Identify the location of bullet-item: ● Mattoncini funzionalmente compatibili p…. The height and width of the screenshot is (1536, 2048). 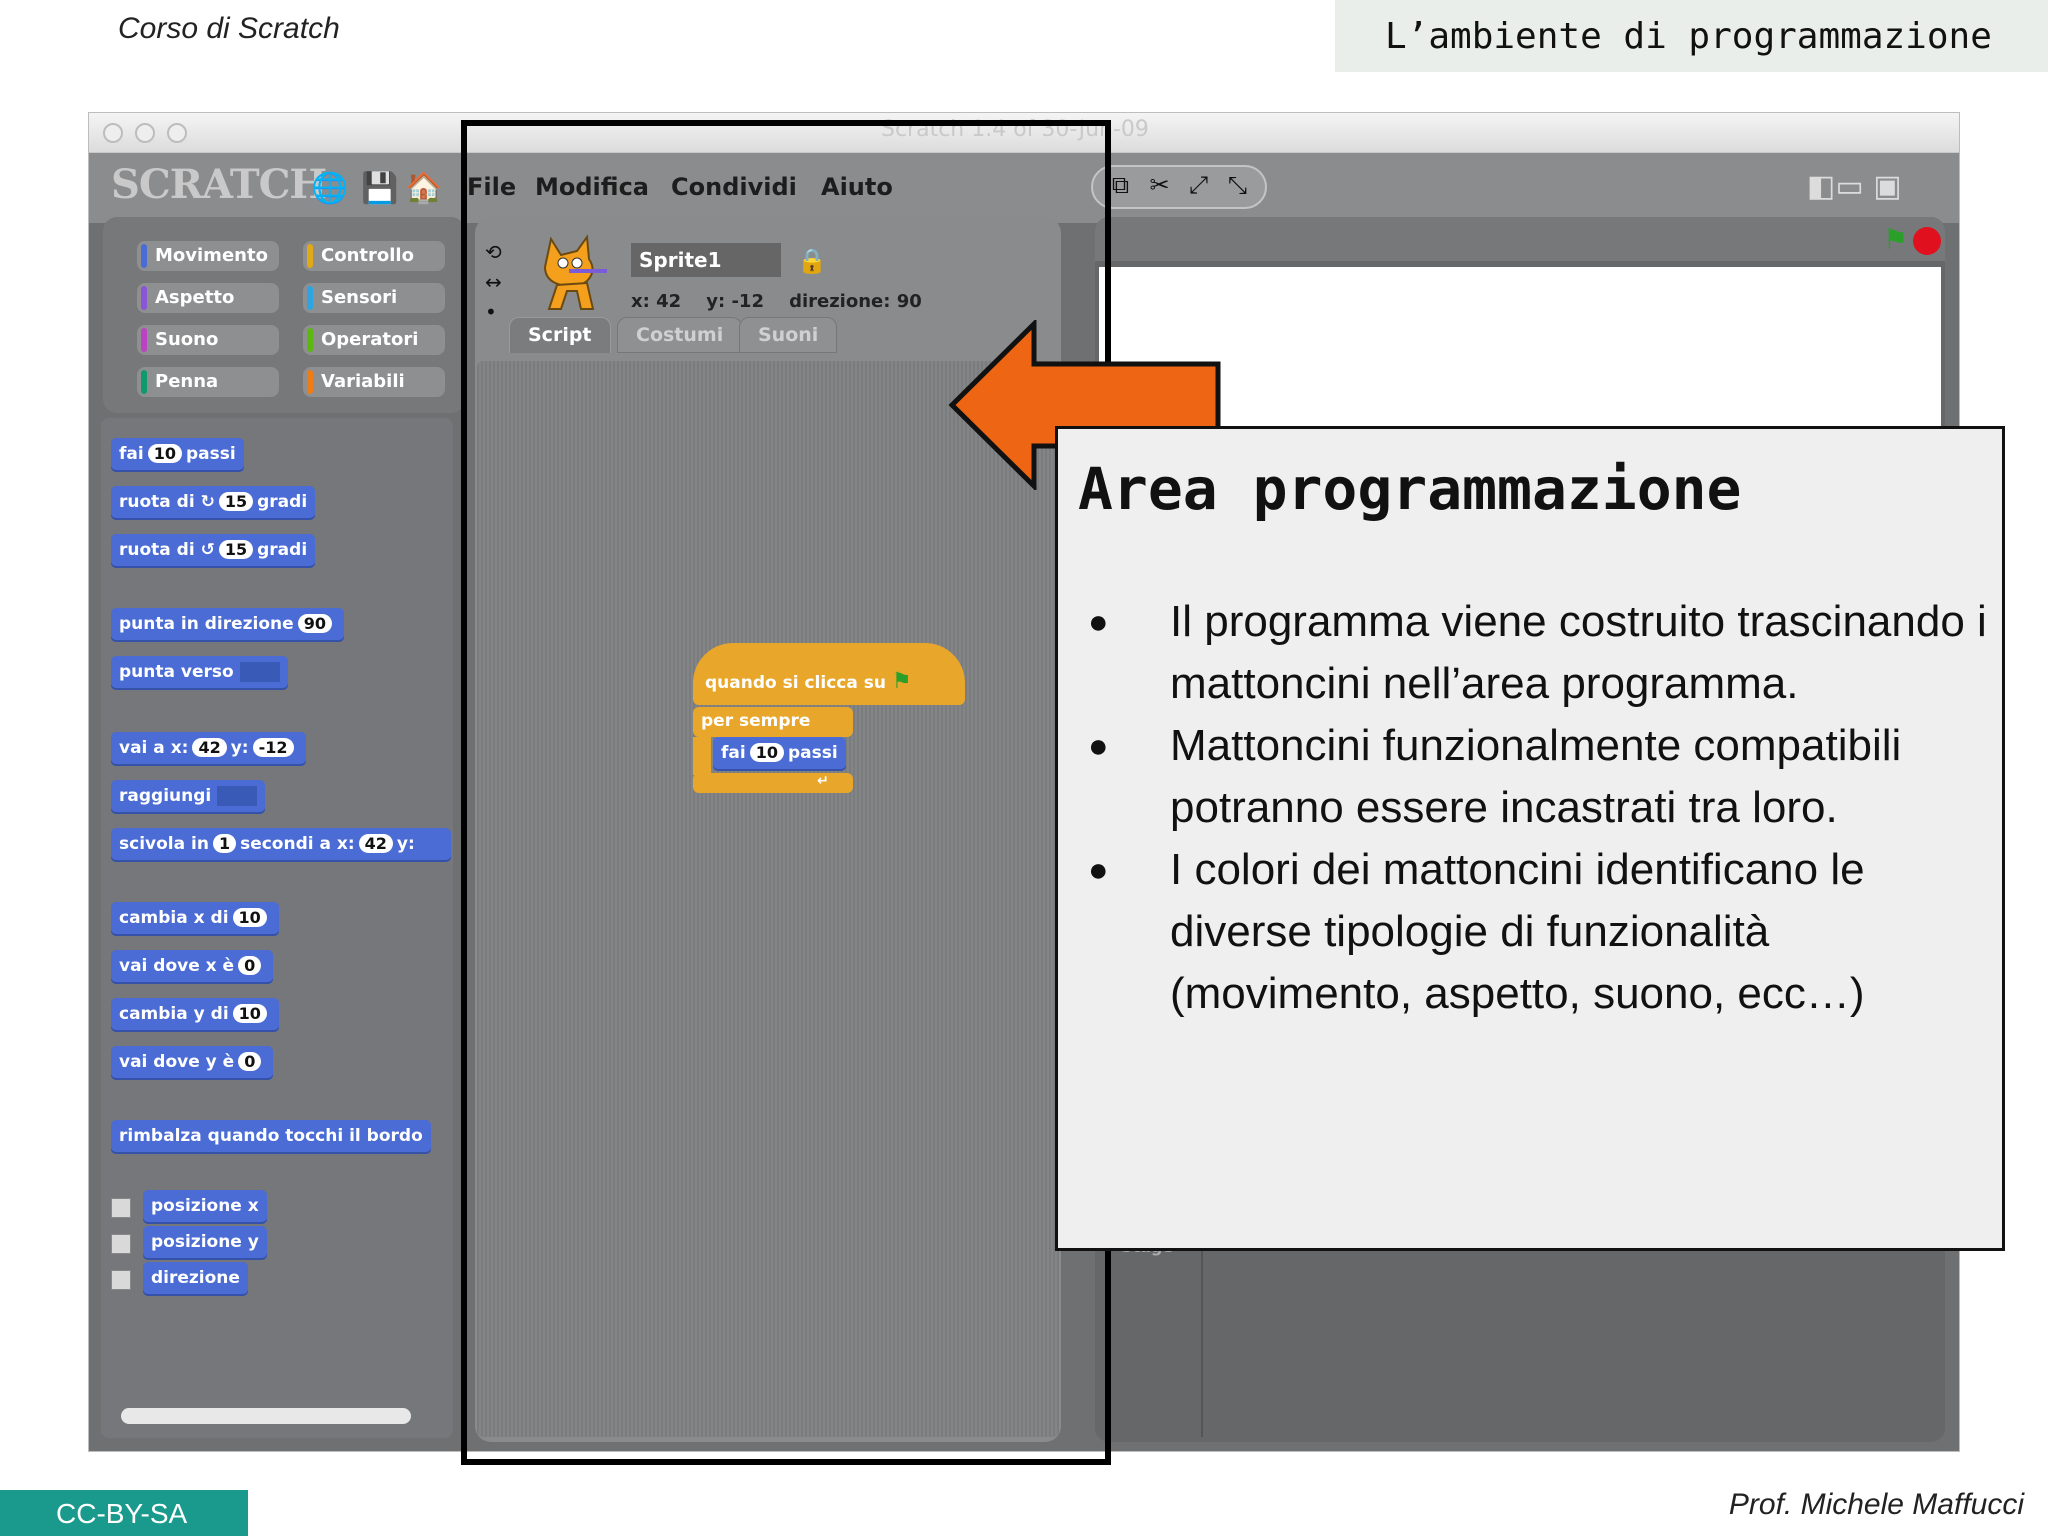
(1495, 776).